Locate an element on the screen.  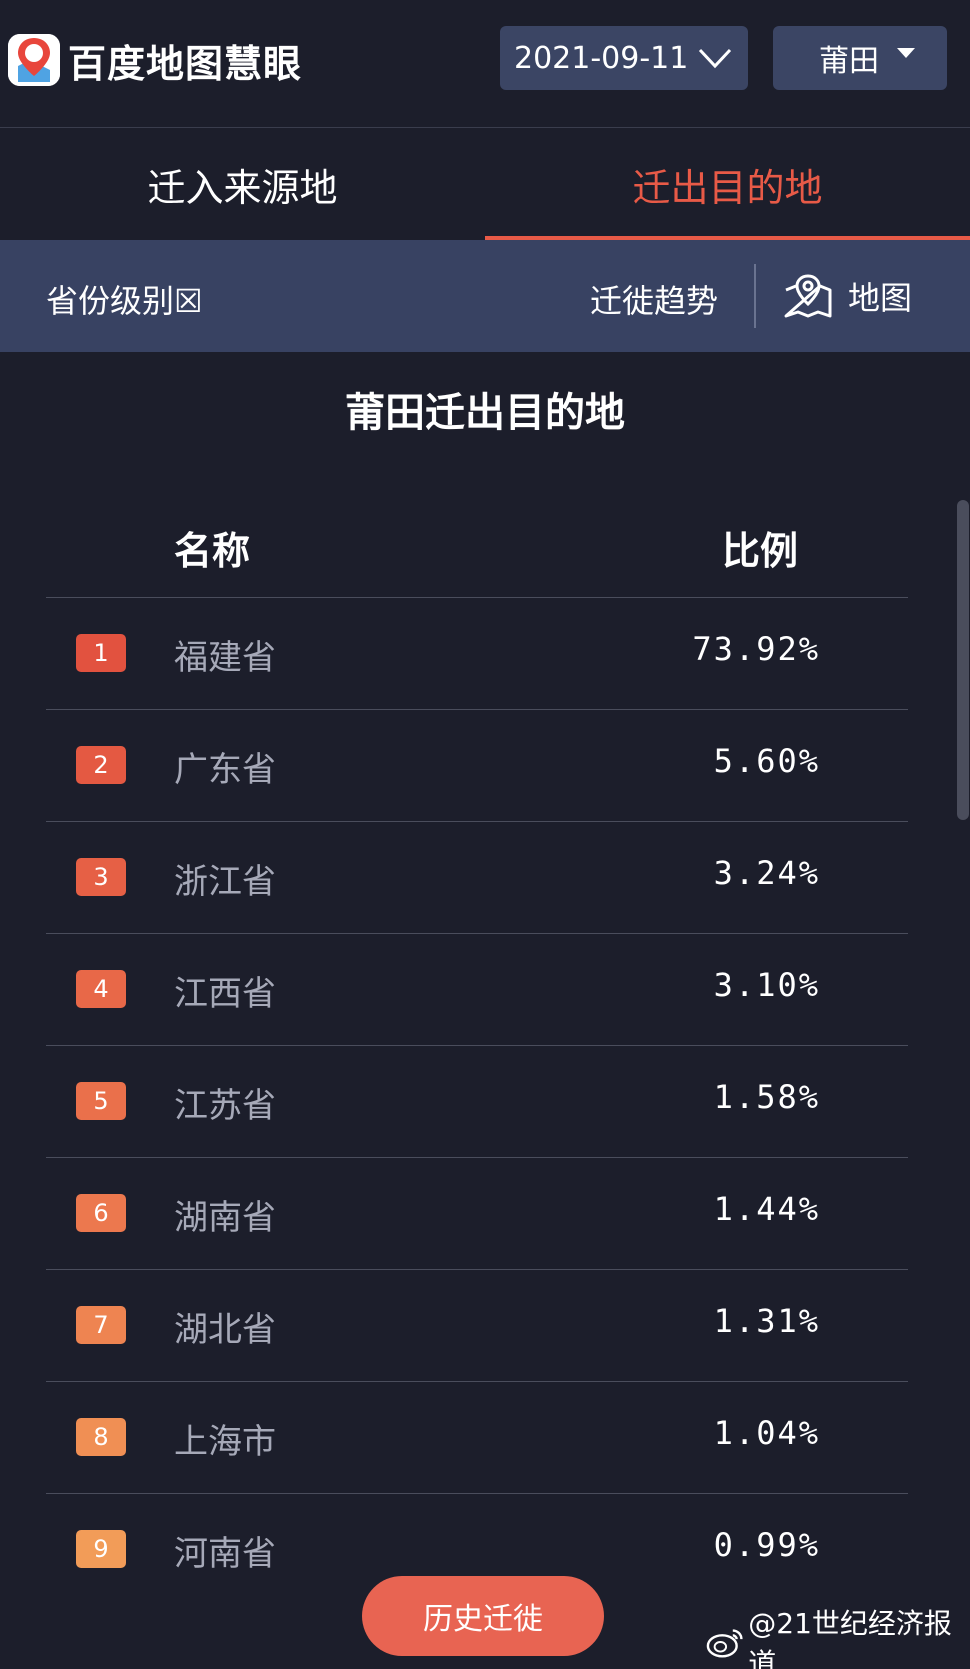
brand-logo: 百度地图慧眼 is located at coordinates (155, 60).